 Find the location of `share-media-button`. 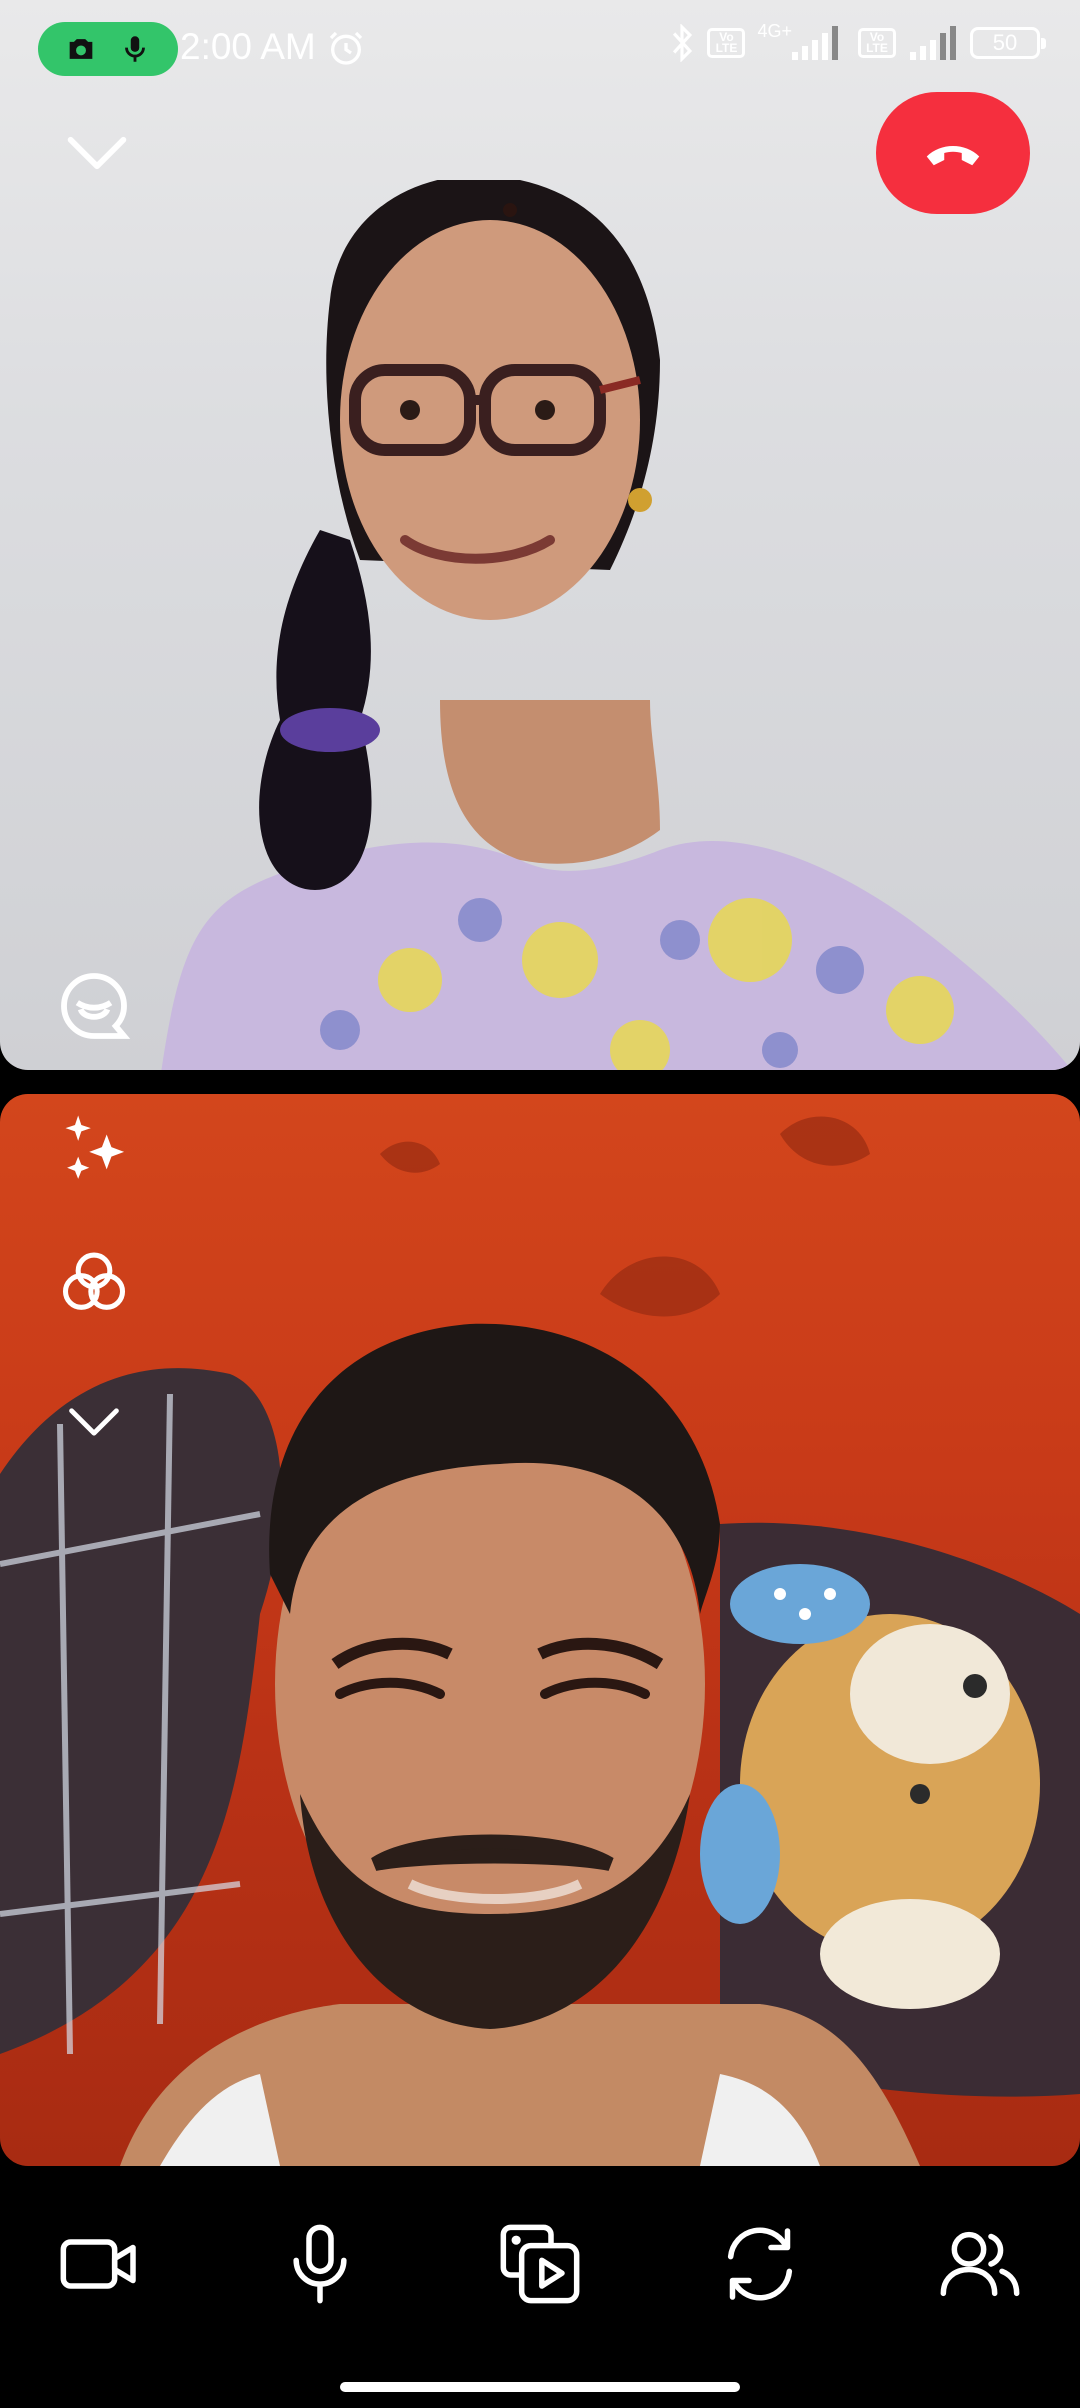

share-media-button is located at coordinates (540, 2264).